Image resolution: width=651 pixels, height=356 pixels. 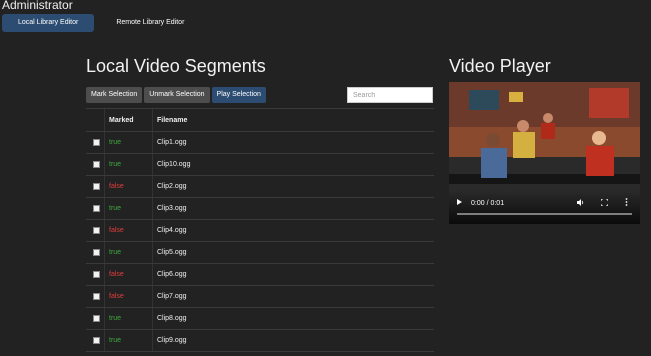 I want to click on filename-value: Clip6.ogg, so click(x=172, y=274).